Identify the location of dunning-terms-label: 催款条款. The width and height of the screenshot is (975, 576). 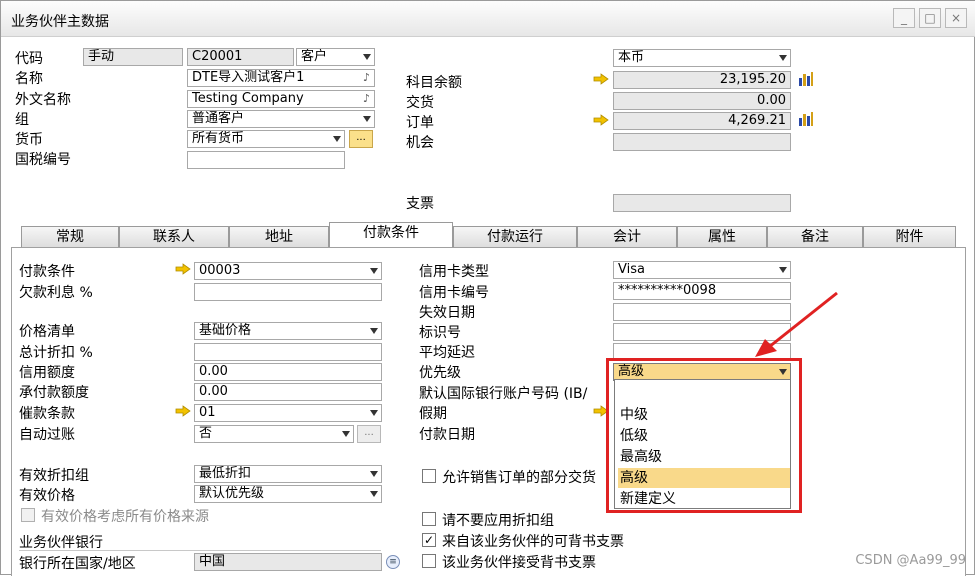
(47, 414).